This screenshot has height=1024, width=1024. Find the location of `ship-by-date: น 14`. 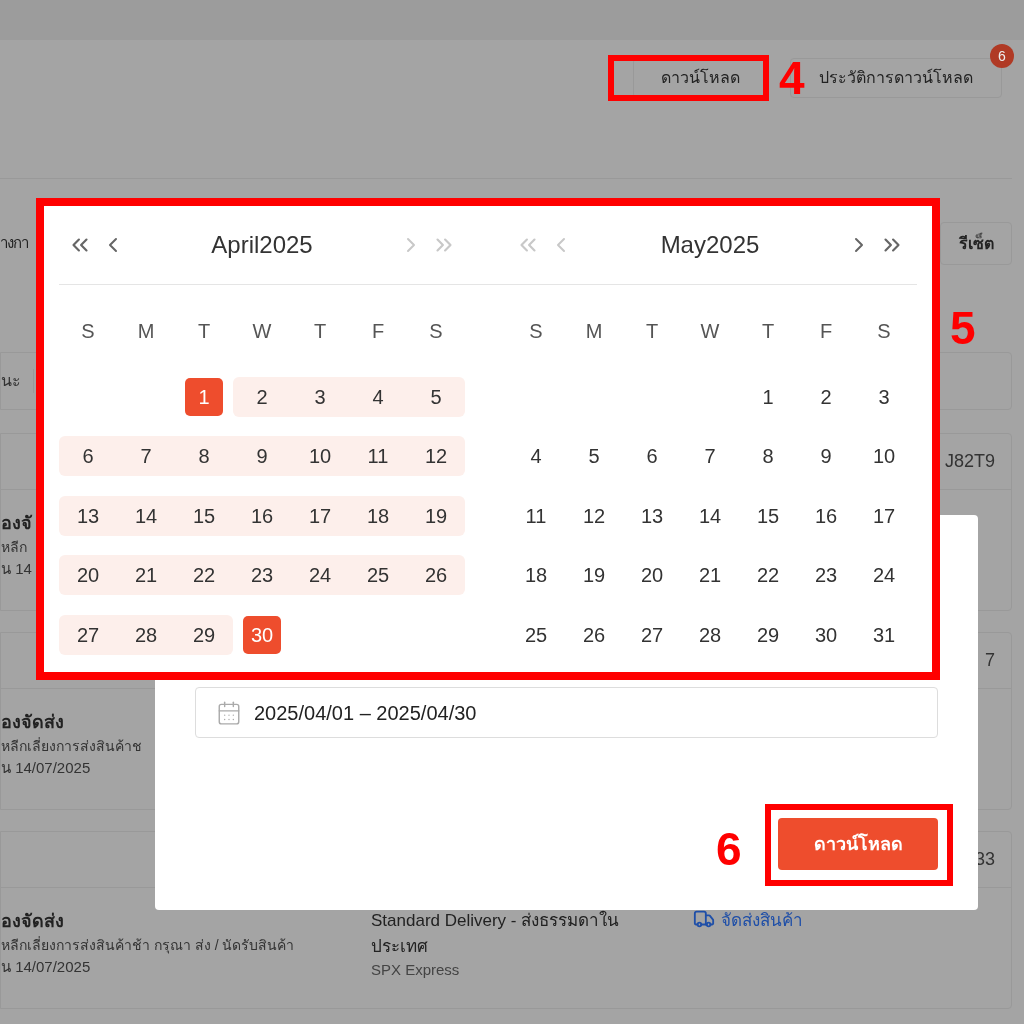

ship-by-date: น 14 is located at coordinates (16, 569).